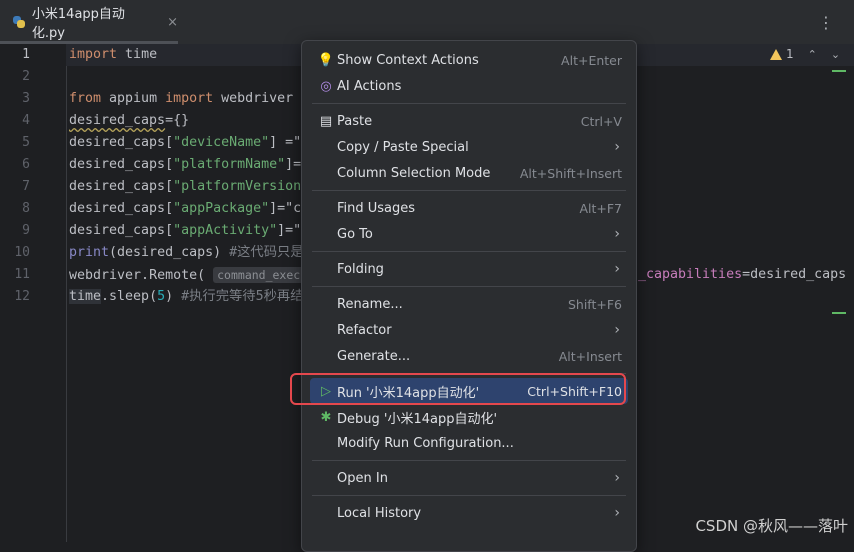 The width and height of the screenshot is (854, 552). I want to click on code-line: print(desired_caps) #这代码只是, so click(186, 253).